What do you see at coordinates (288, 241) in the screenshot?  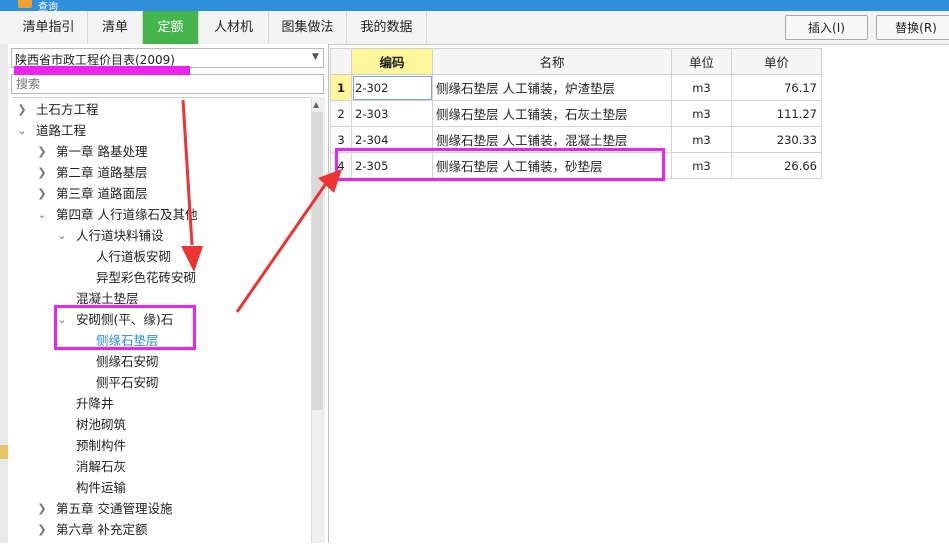 I see `arrow-up-right-icon` at bounding box center [288, 241].